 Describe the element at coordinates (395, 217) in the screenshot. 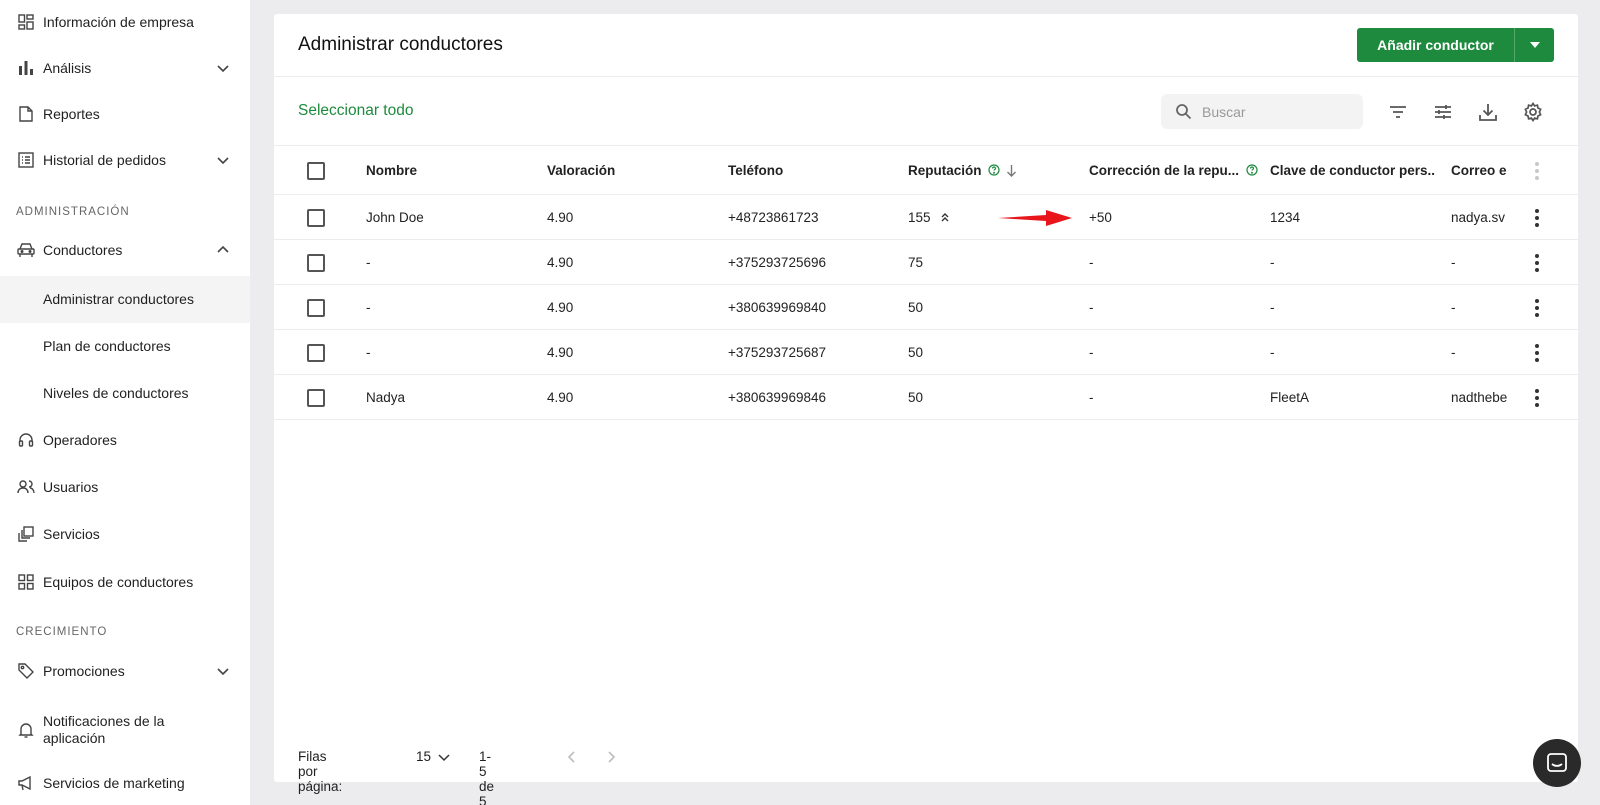

I see `cell-name: John Doe` at that location.